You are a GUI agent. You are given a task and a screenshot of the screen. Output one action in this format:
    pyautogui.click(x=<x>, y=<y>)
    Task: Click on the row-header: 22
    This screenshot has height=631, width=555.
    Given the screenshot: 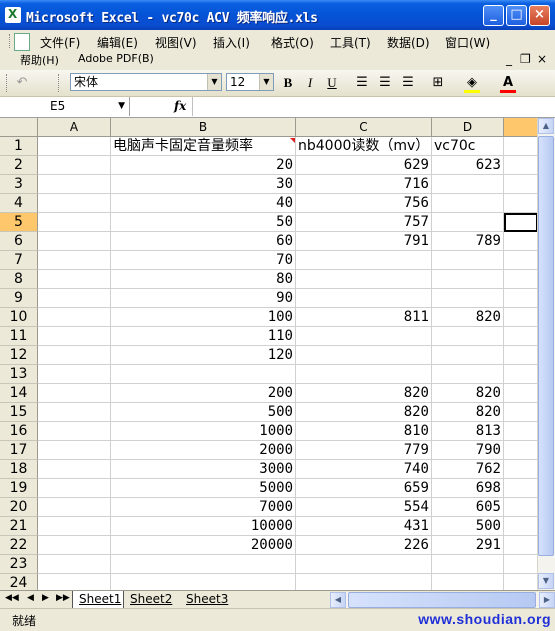 What is the action you would take?
    pyautogui.click(x=19, y=545)
    